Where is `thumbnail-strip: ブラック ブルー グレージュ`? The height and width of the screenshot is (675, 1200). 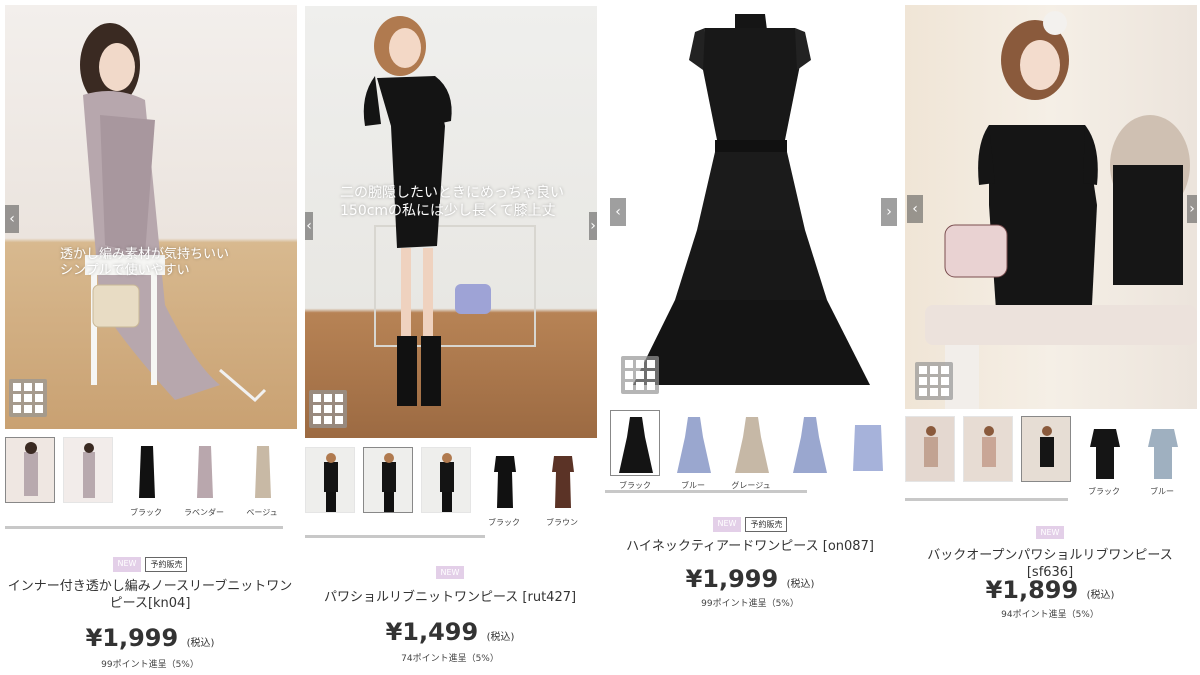
thumbnail-strip: ブラック ブルー グレージュ is located at coordinates (755, 450).